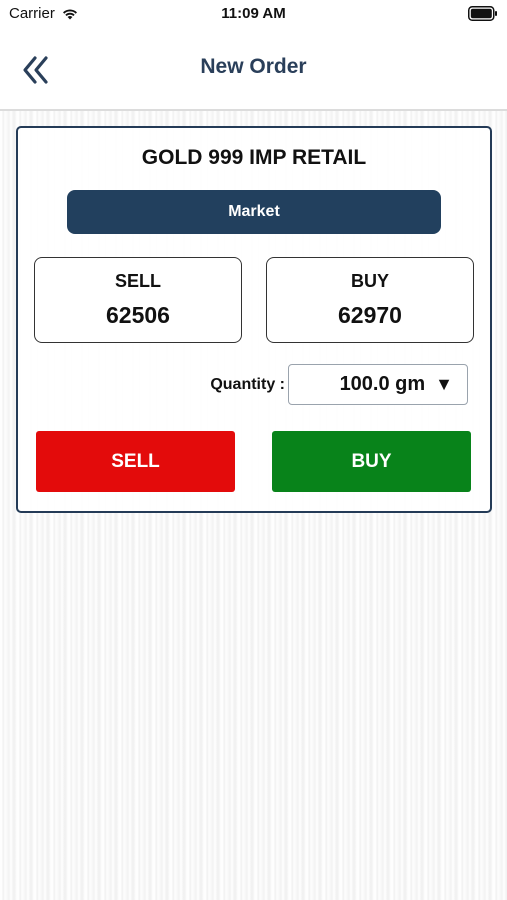 The width and height of the screenshot is (507, 900). I want to click on buy-rate-value: 62970, so click(370, 315).